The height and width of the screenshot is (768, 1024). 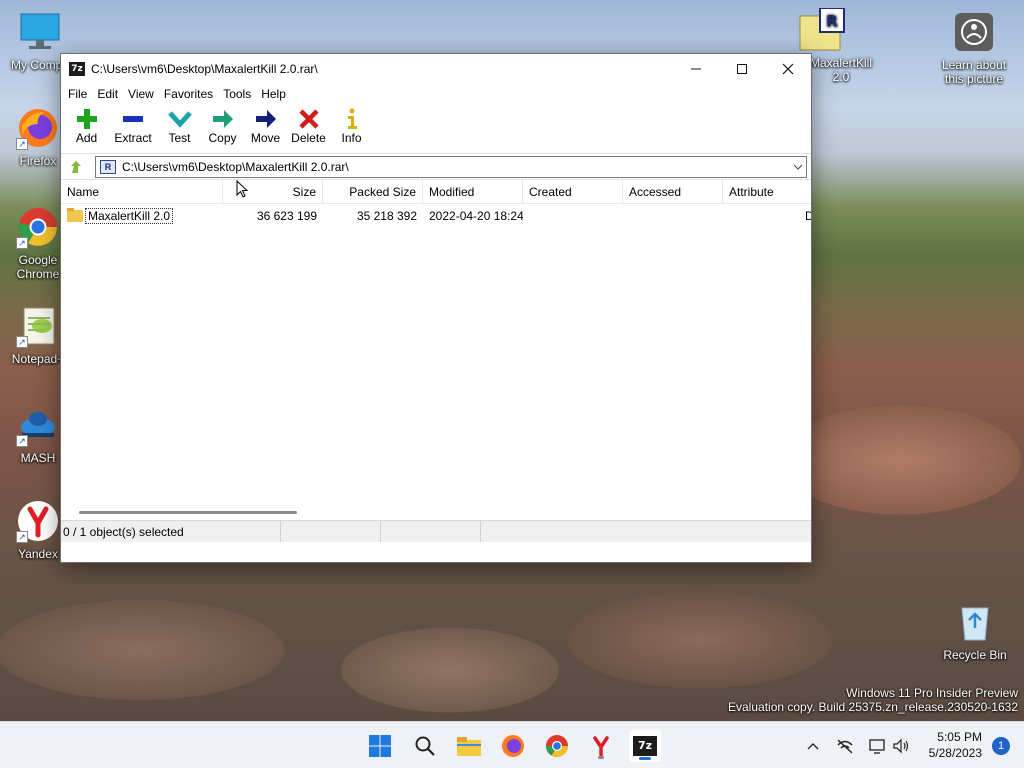 What do you see at coordinates (242, 189) in the screenshot?
I see `mouse-cursor-icon` at bounding box center [242, 189].